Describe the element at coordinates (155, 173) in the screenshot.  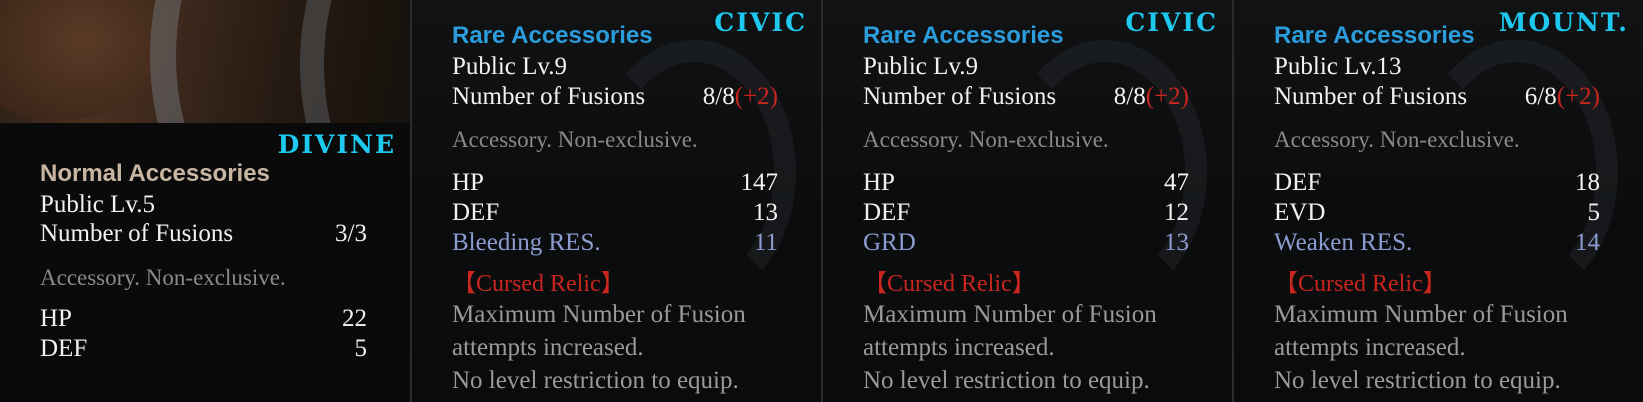
I see `item-rarity: Normal Accessories` at that location.